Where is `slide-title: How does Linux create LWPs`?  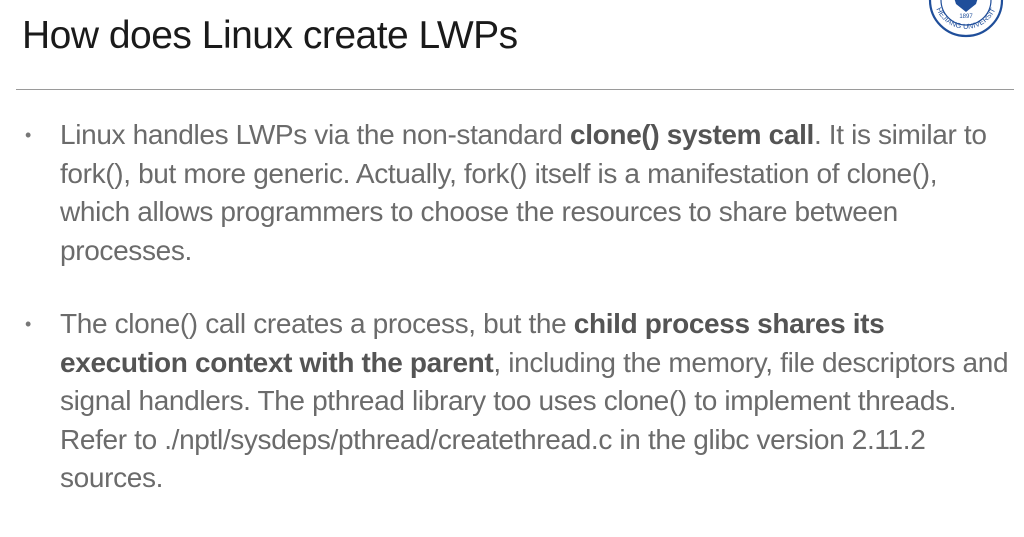
slide-title: How does Linux create LWPs is located at coordinates (270, 35).